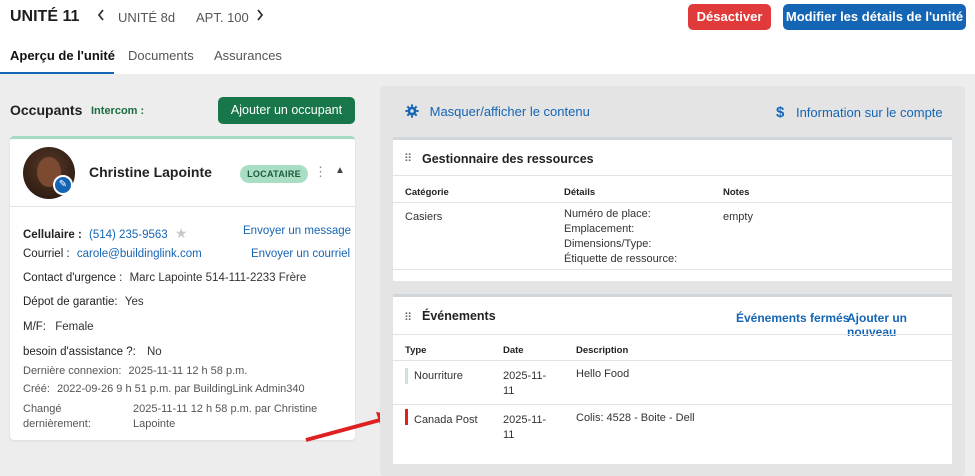  Describe the element at coordinates (248, 55) in the screenshot. I see `tab-insurance: Assurances` at that location.